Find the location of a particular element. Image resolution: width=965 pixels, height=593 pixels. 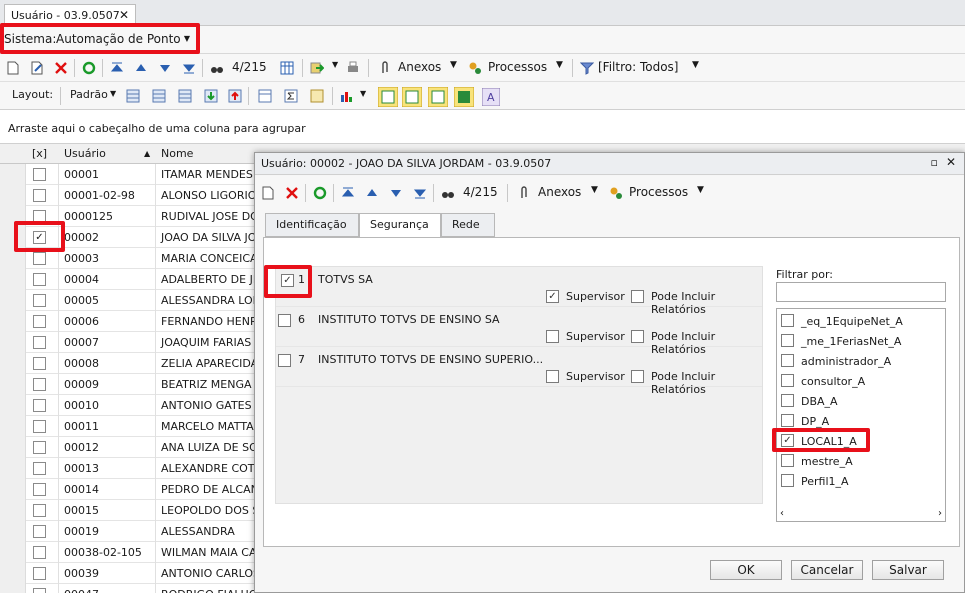

filter-input is located at coordinates (861, 292).